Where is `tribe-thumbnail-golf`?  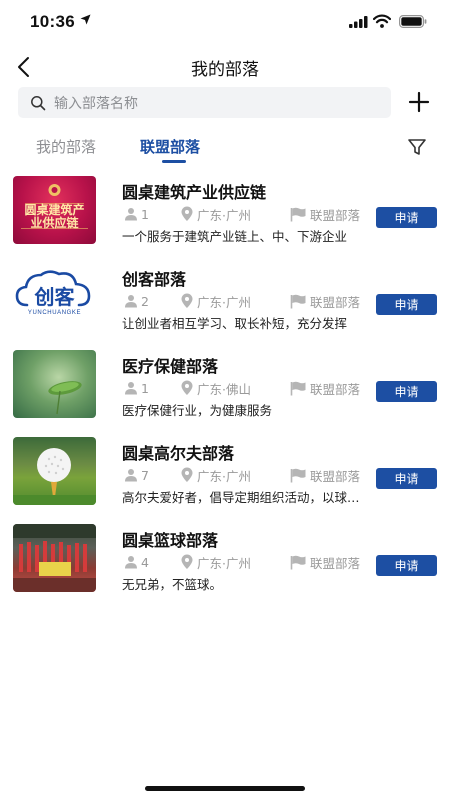 tribe-thumbnail-golf is located at coordinates (54, 471).